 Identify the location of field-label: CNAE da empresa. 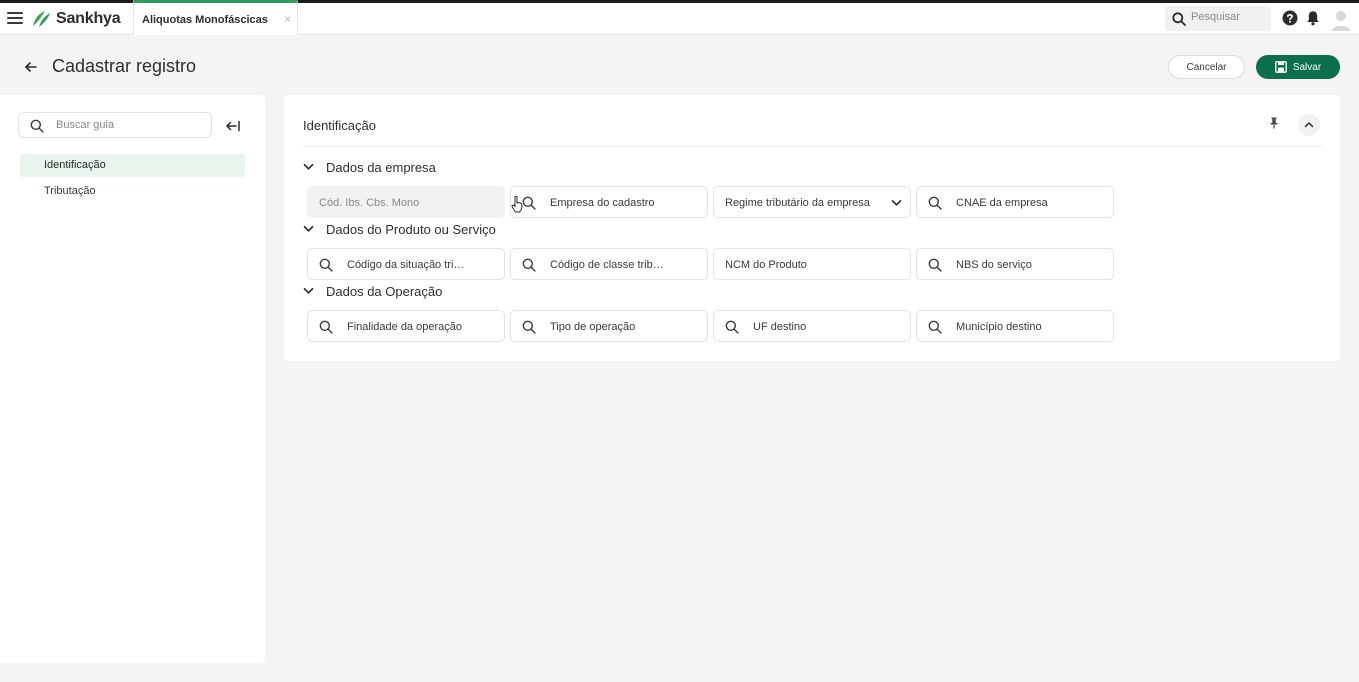
(1002, 203).